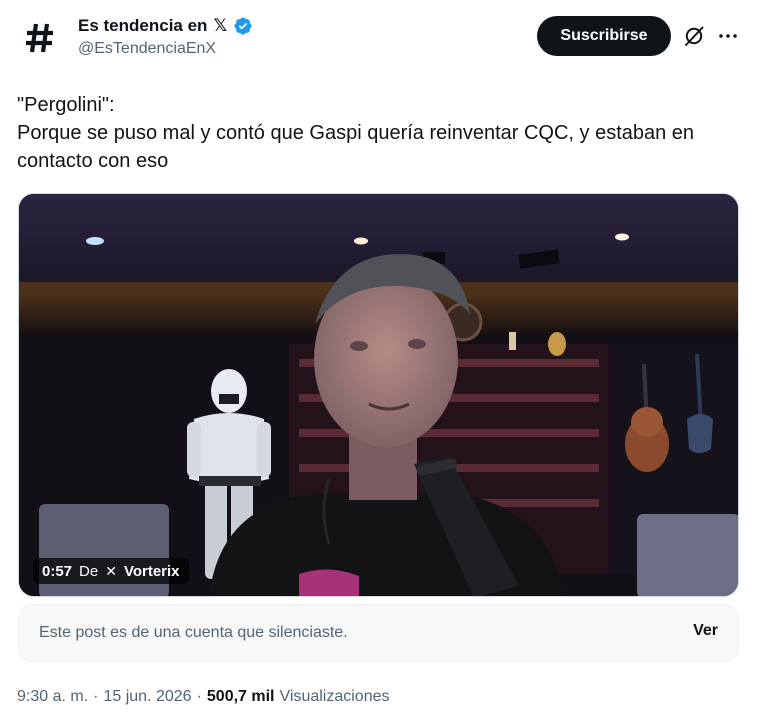 The width and height of the screenshot is (767, 717). I want to click on hashtag-icon, so click(40, 38).